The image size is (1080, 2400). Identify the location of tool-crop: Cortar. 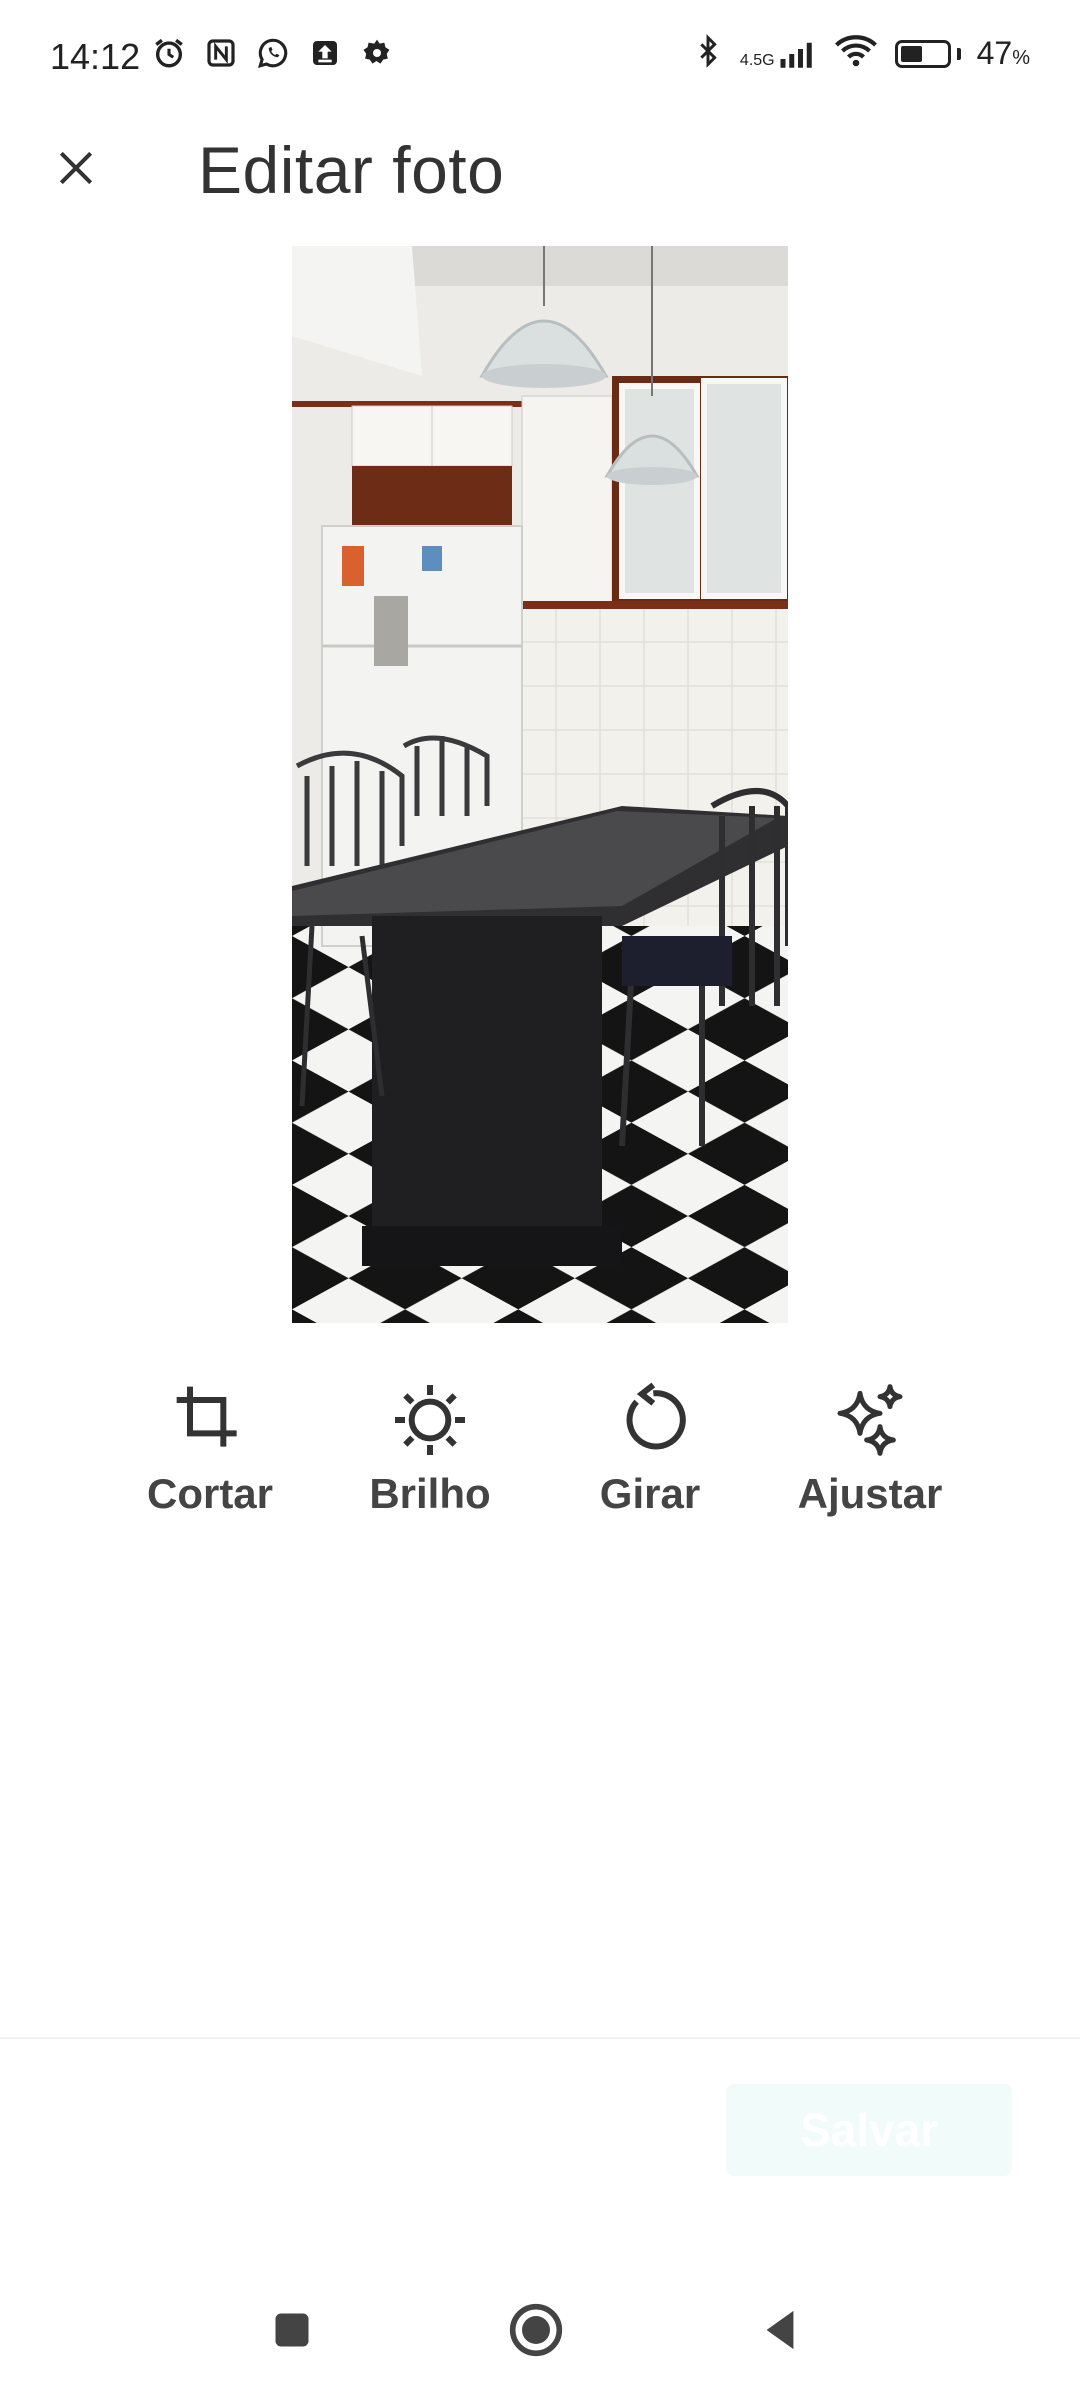
(210, 1460).